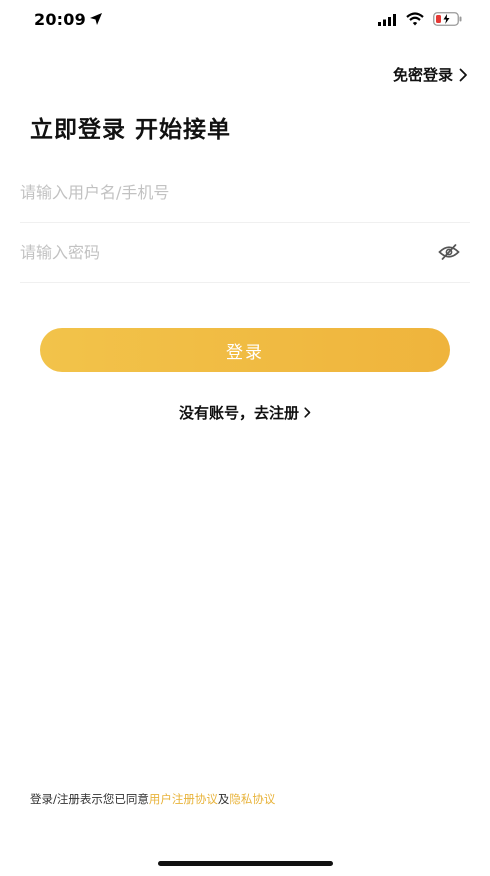  Describe the element at coordinates (447, 19) in the screenshot. I see `battery-charging-icon` at that location.